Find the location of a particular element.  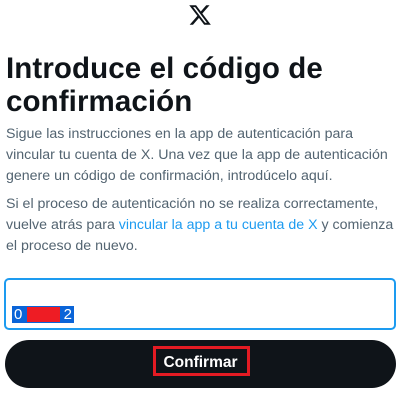

code-first-digit: 0 is located at coordinates (18, 314).